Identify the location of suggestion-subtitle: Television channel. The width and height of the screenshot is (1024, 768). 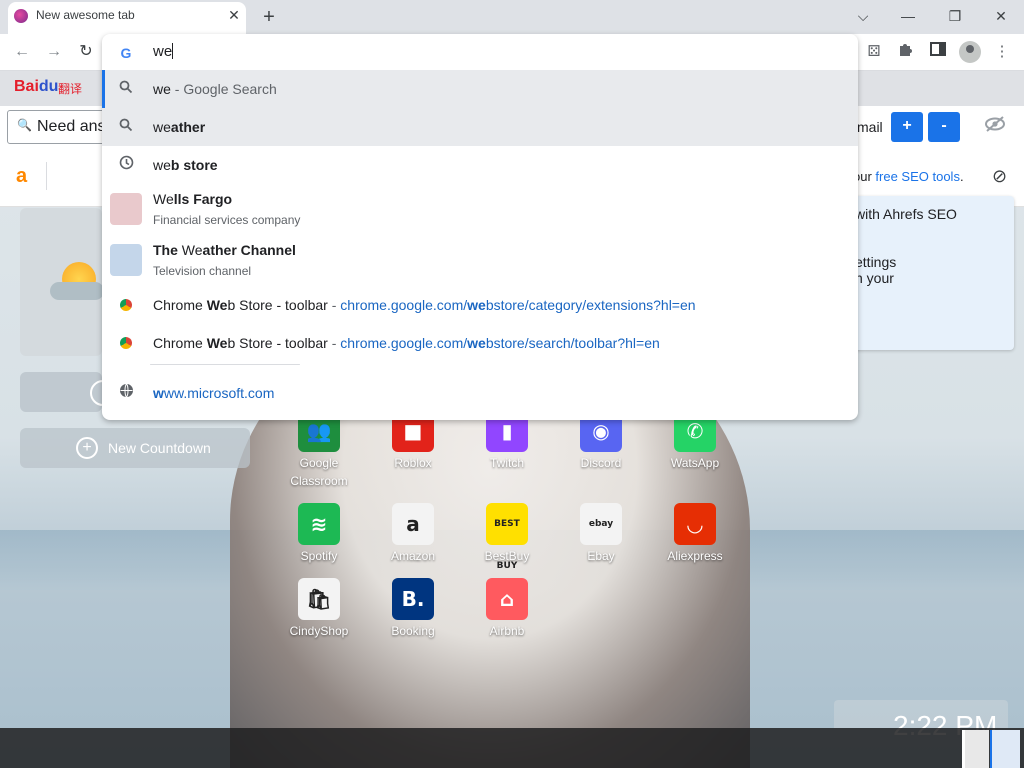
(202, 271).